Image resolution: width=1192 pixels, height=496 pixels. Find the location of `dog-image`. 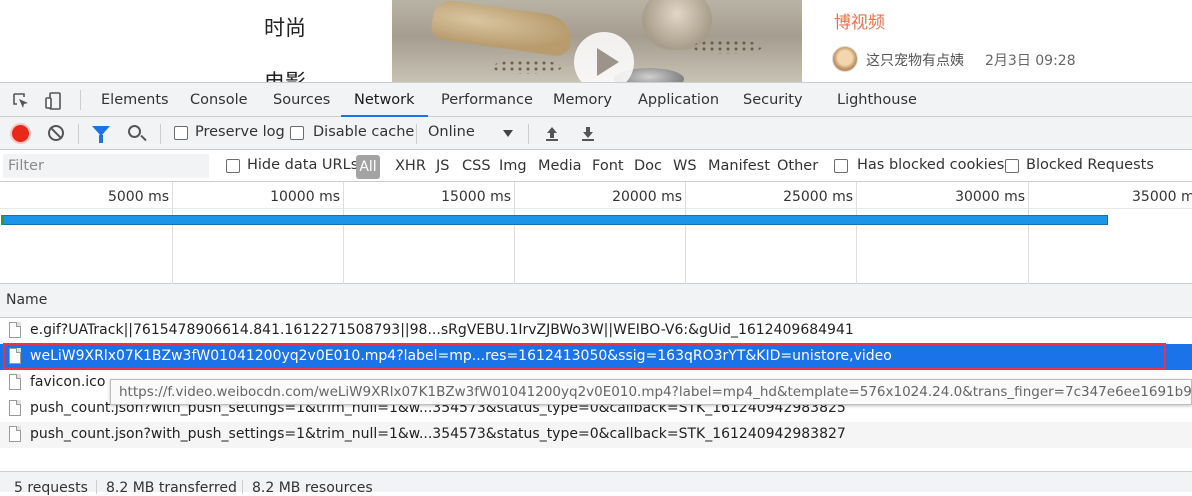

dog-image is located at coordinates (502, 29).